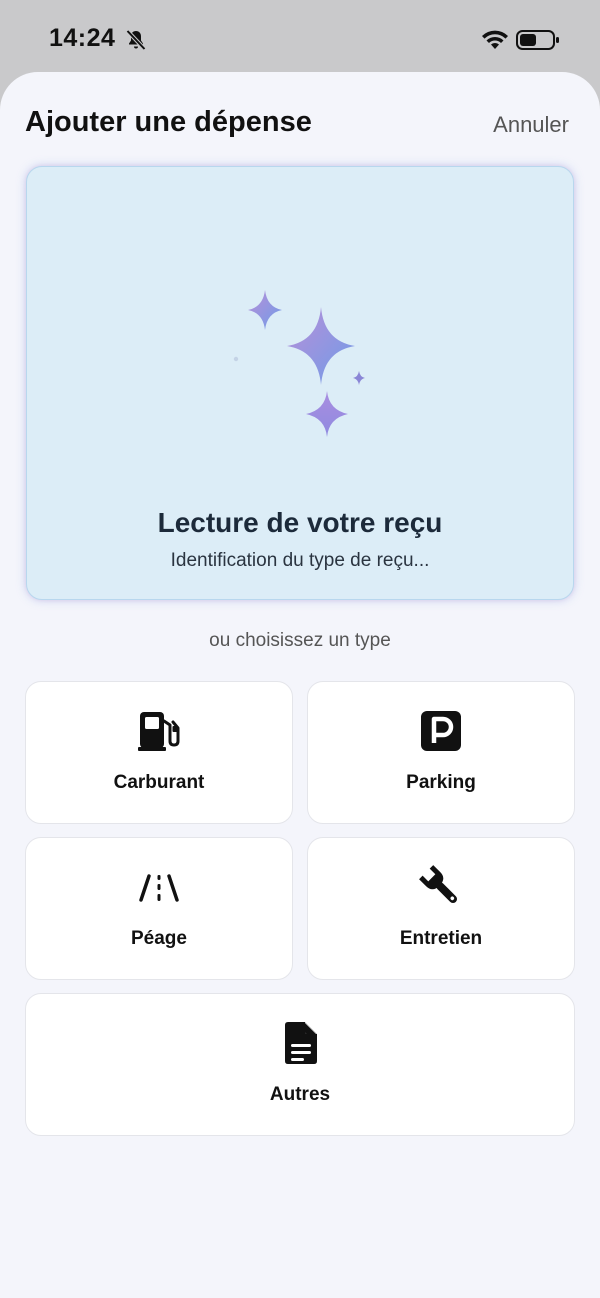 The image size is (600, 1298). What do you see at coordinates (441, 908) in the screenshot?
I see `type-tile-entretien: Entretien` at bounding box center [441, 908].